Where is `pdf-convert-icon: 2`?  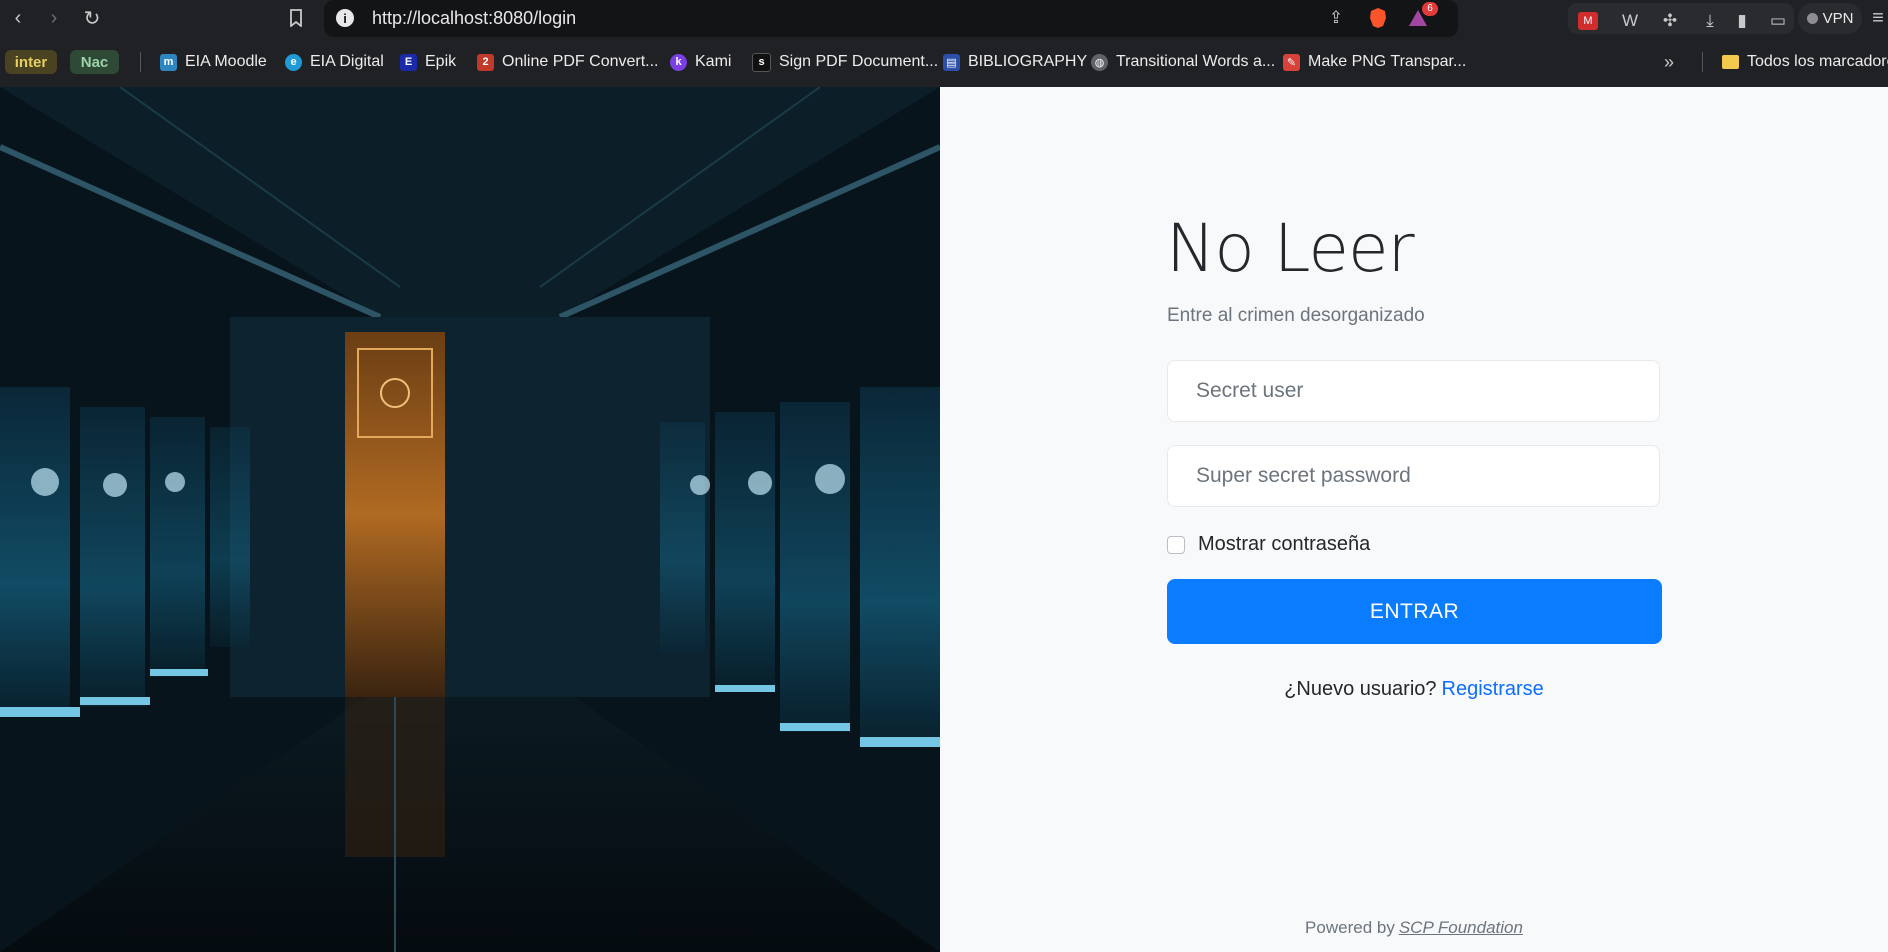 pdf-convert-icon: 2 is located at coordinates (485, 62).